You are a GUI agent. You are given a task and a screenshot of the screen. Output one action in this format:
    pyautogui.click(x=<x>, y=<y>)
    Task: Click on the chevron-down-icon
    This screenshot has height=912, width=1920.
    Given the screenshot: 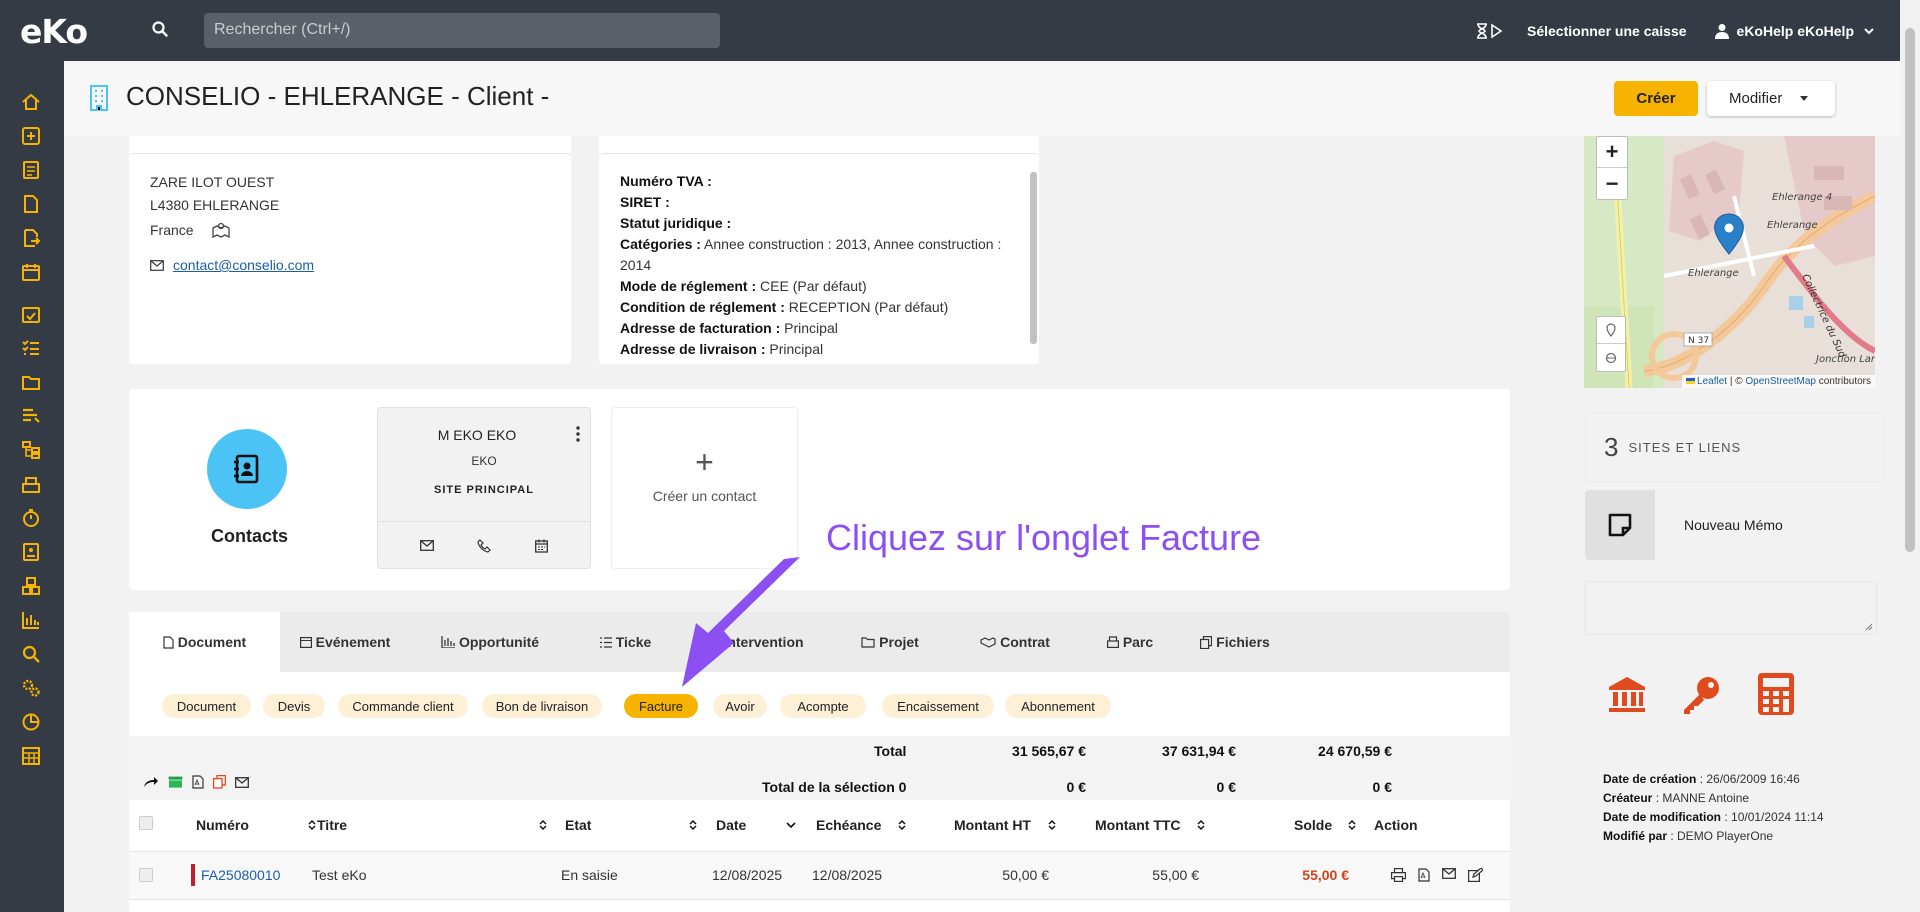 What is the action you would take?
    pyautogui.click(x=1869, y=31)
    